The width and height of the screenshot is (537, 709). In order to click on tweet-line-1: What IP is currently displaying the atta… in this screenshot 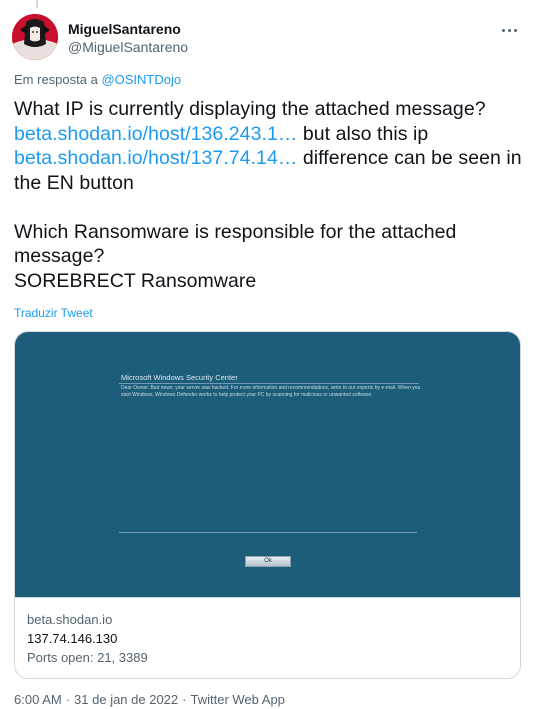, I will do `click(250, 109)`.